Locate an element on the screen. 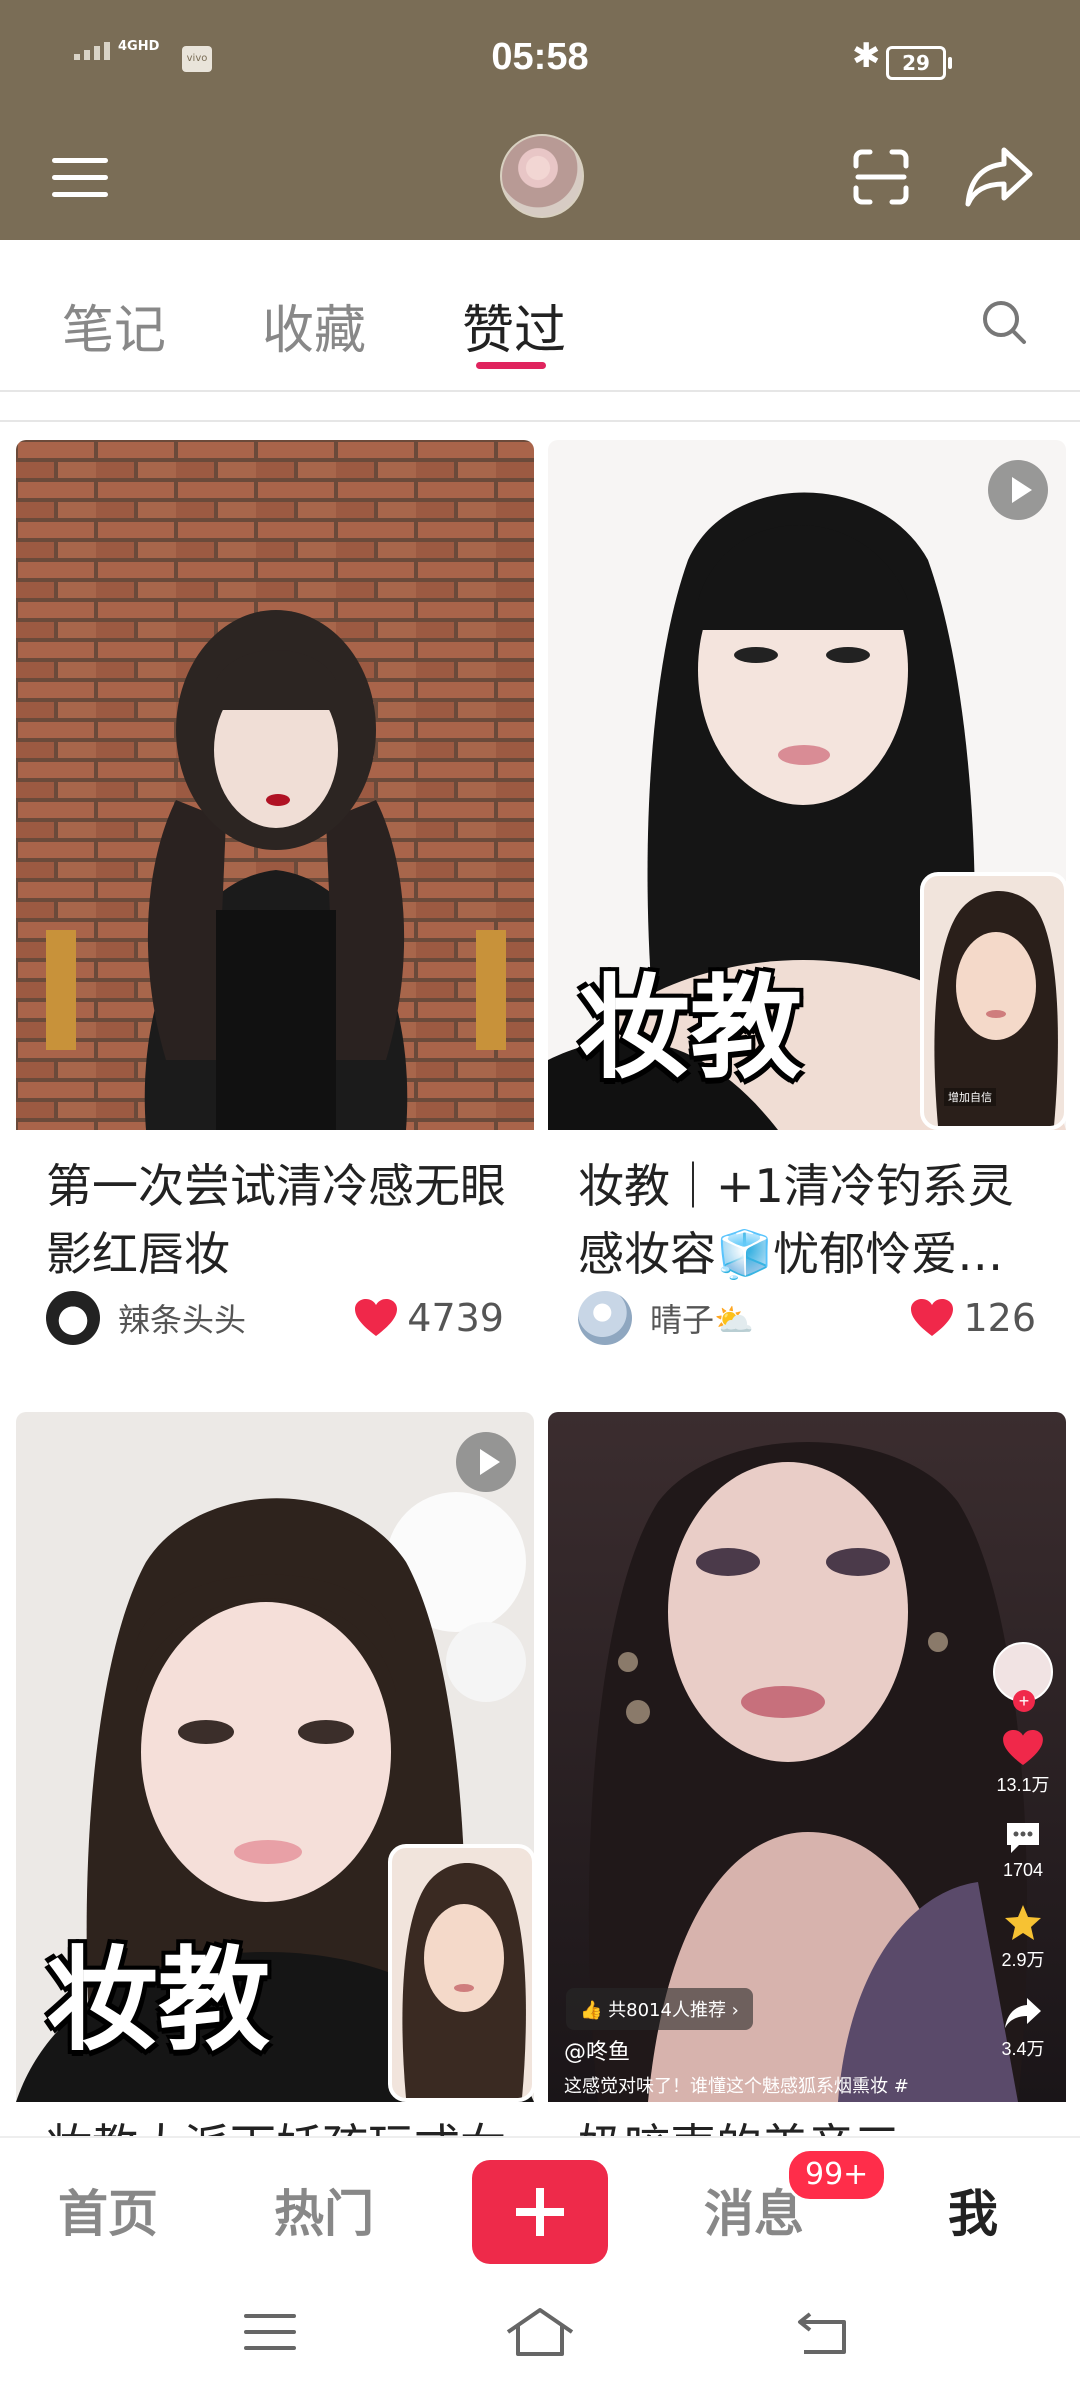  video-comment-count: 1704 is located at coordinates (1023, 1870).